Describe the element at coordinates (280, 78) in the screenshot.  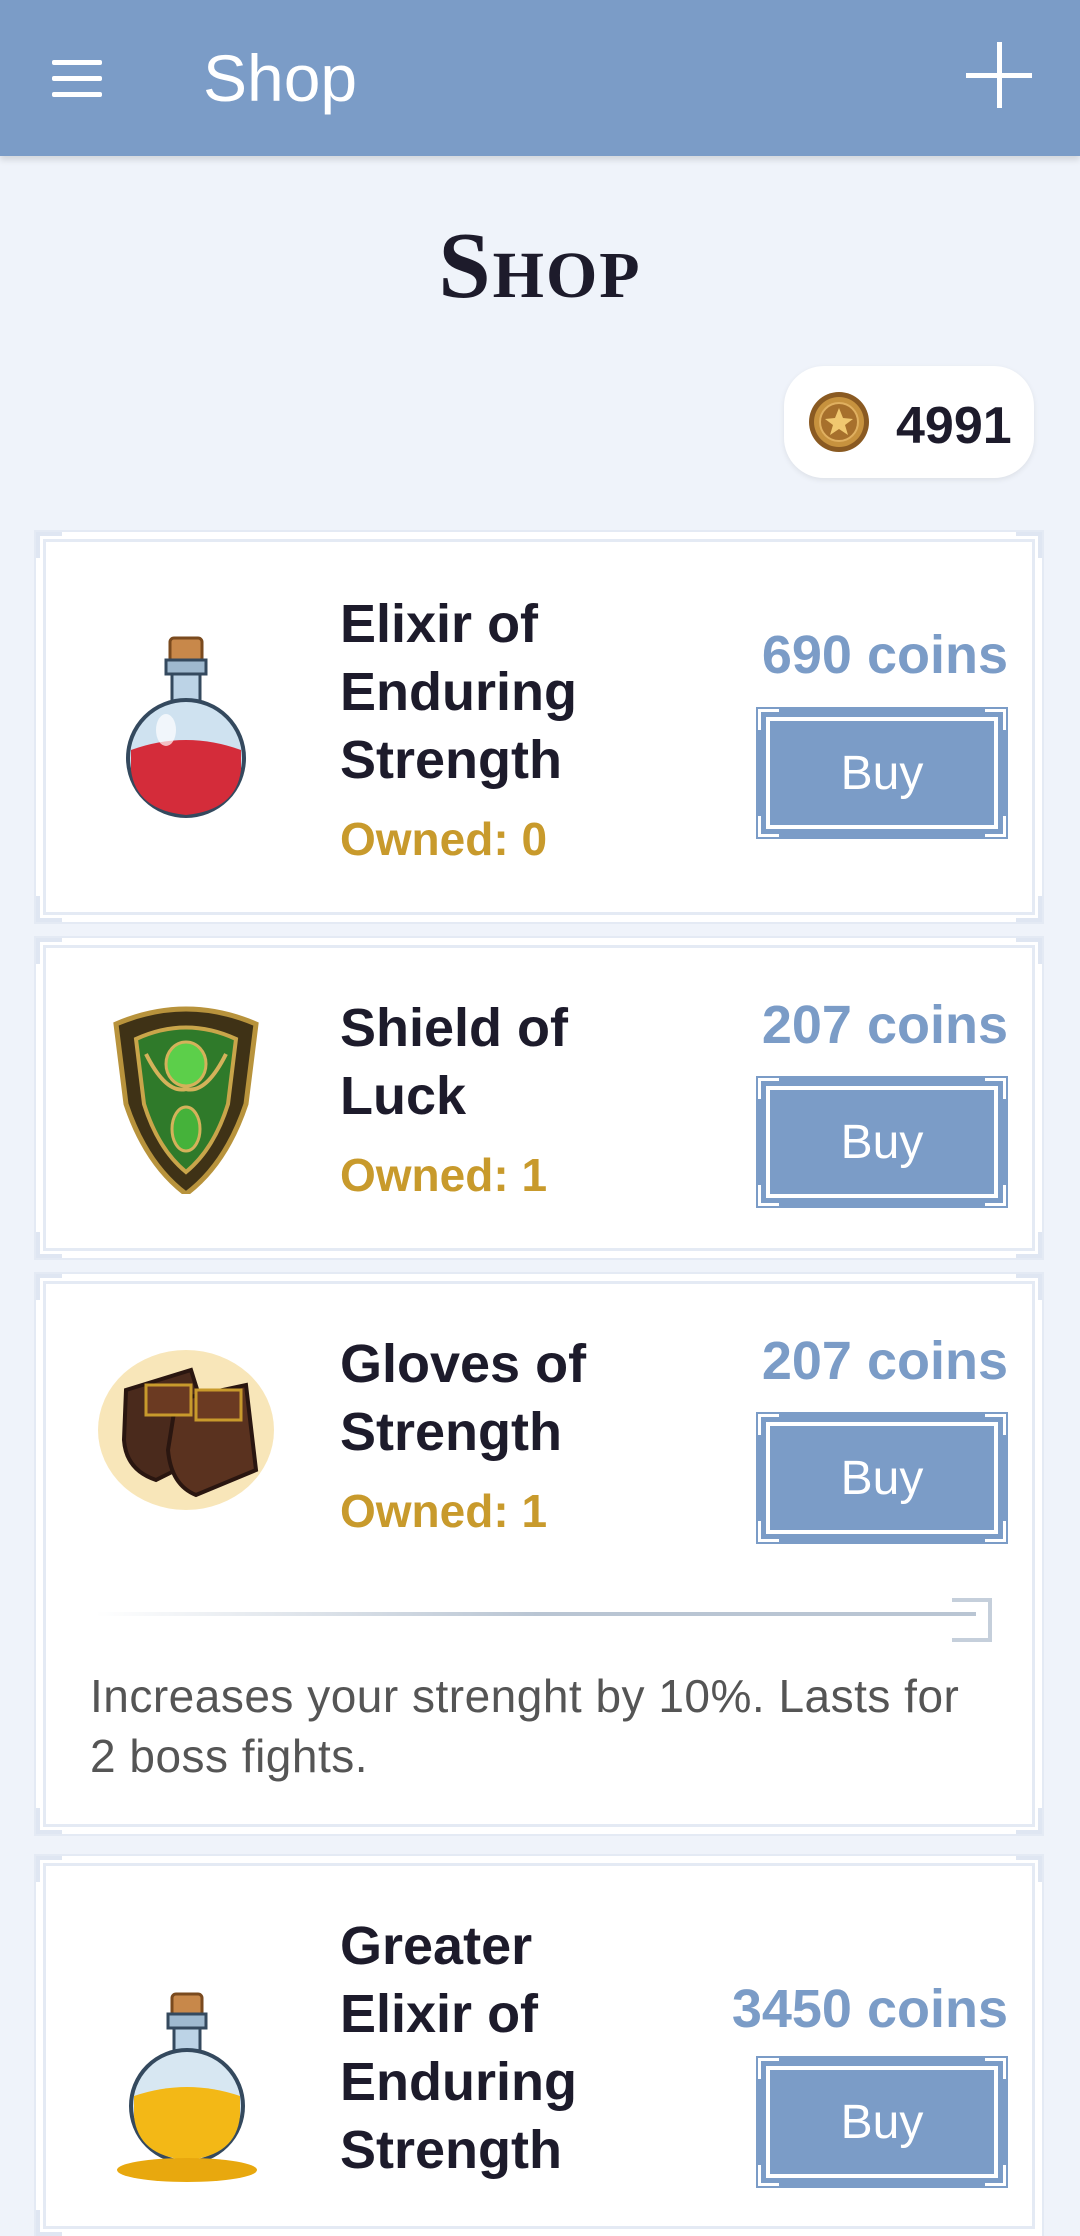
I see `app-bar-title: Shop` at that location.